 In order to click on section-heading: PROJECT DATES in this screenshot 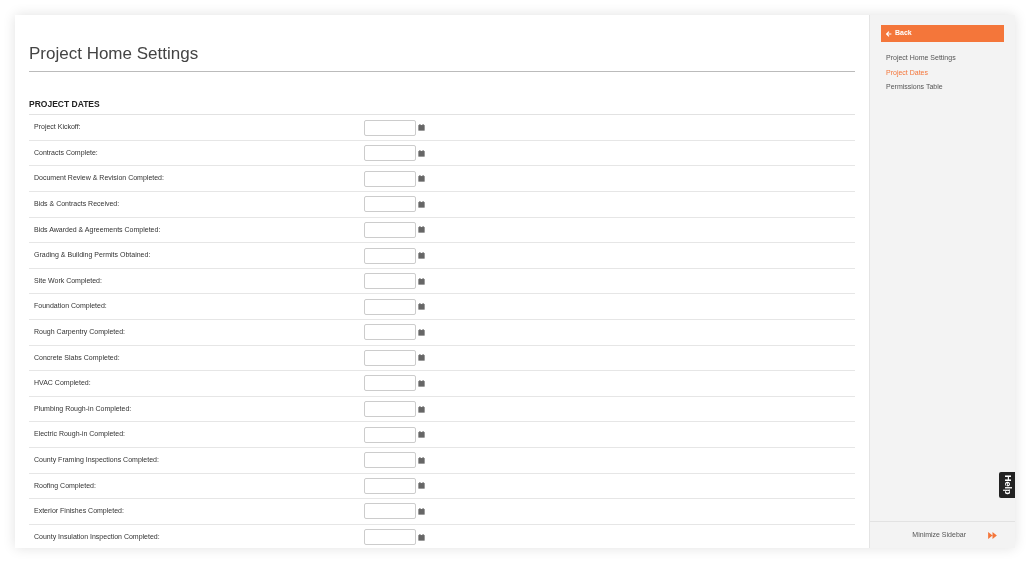, I will do `click(64, 104)`.